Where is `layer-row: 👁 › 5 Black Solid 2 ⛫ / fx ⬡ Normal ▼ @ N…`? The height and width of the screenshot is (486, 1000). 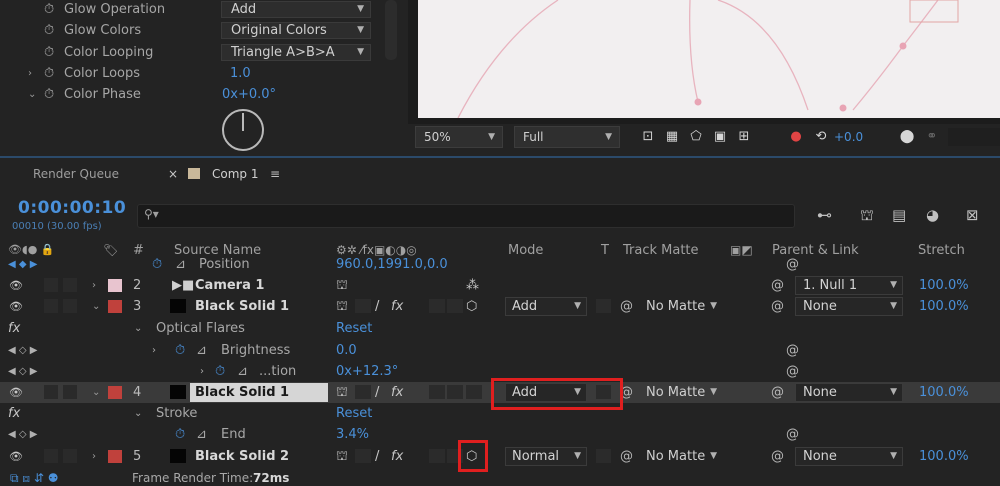
layer-row: 👁 › 5 Black Solid 2 ⛫ / fx ⬡ Normal ▼ @ N… is located at coordinates (500, 456).